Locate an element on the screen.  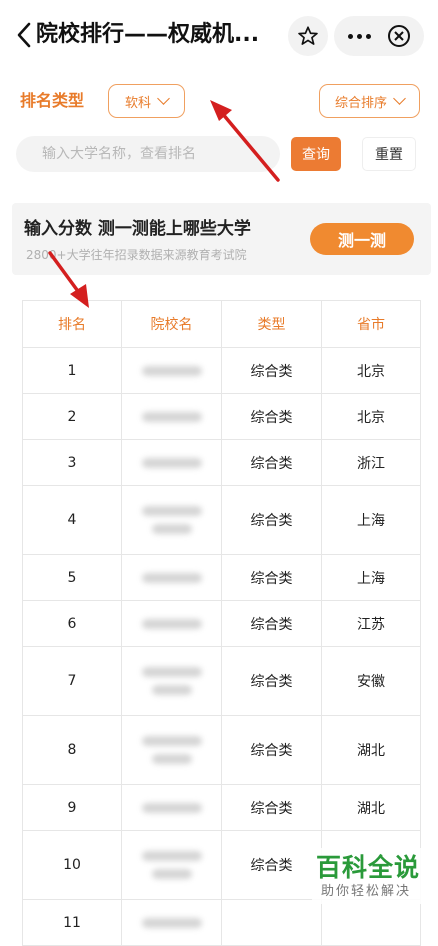
table-header: 排名 院校名 类型 省市 is located at coordinates (222, 324).